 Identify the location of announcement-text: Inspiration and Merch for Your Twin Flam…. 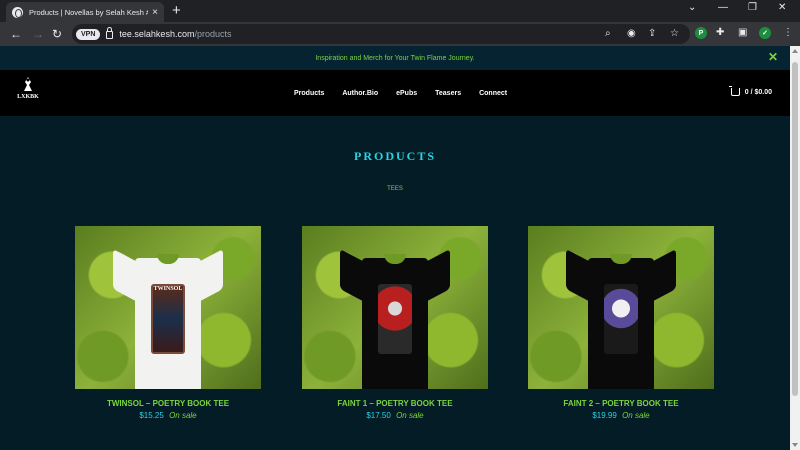
(395, 58).